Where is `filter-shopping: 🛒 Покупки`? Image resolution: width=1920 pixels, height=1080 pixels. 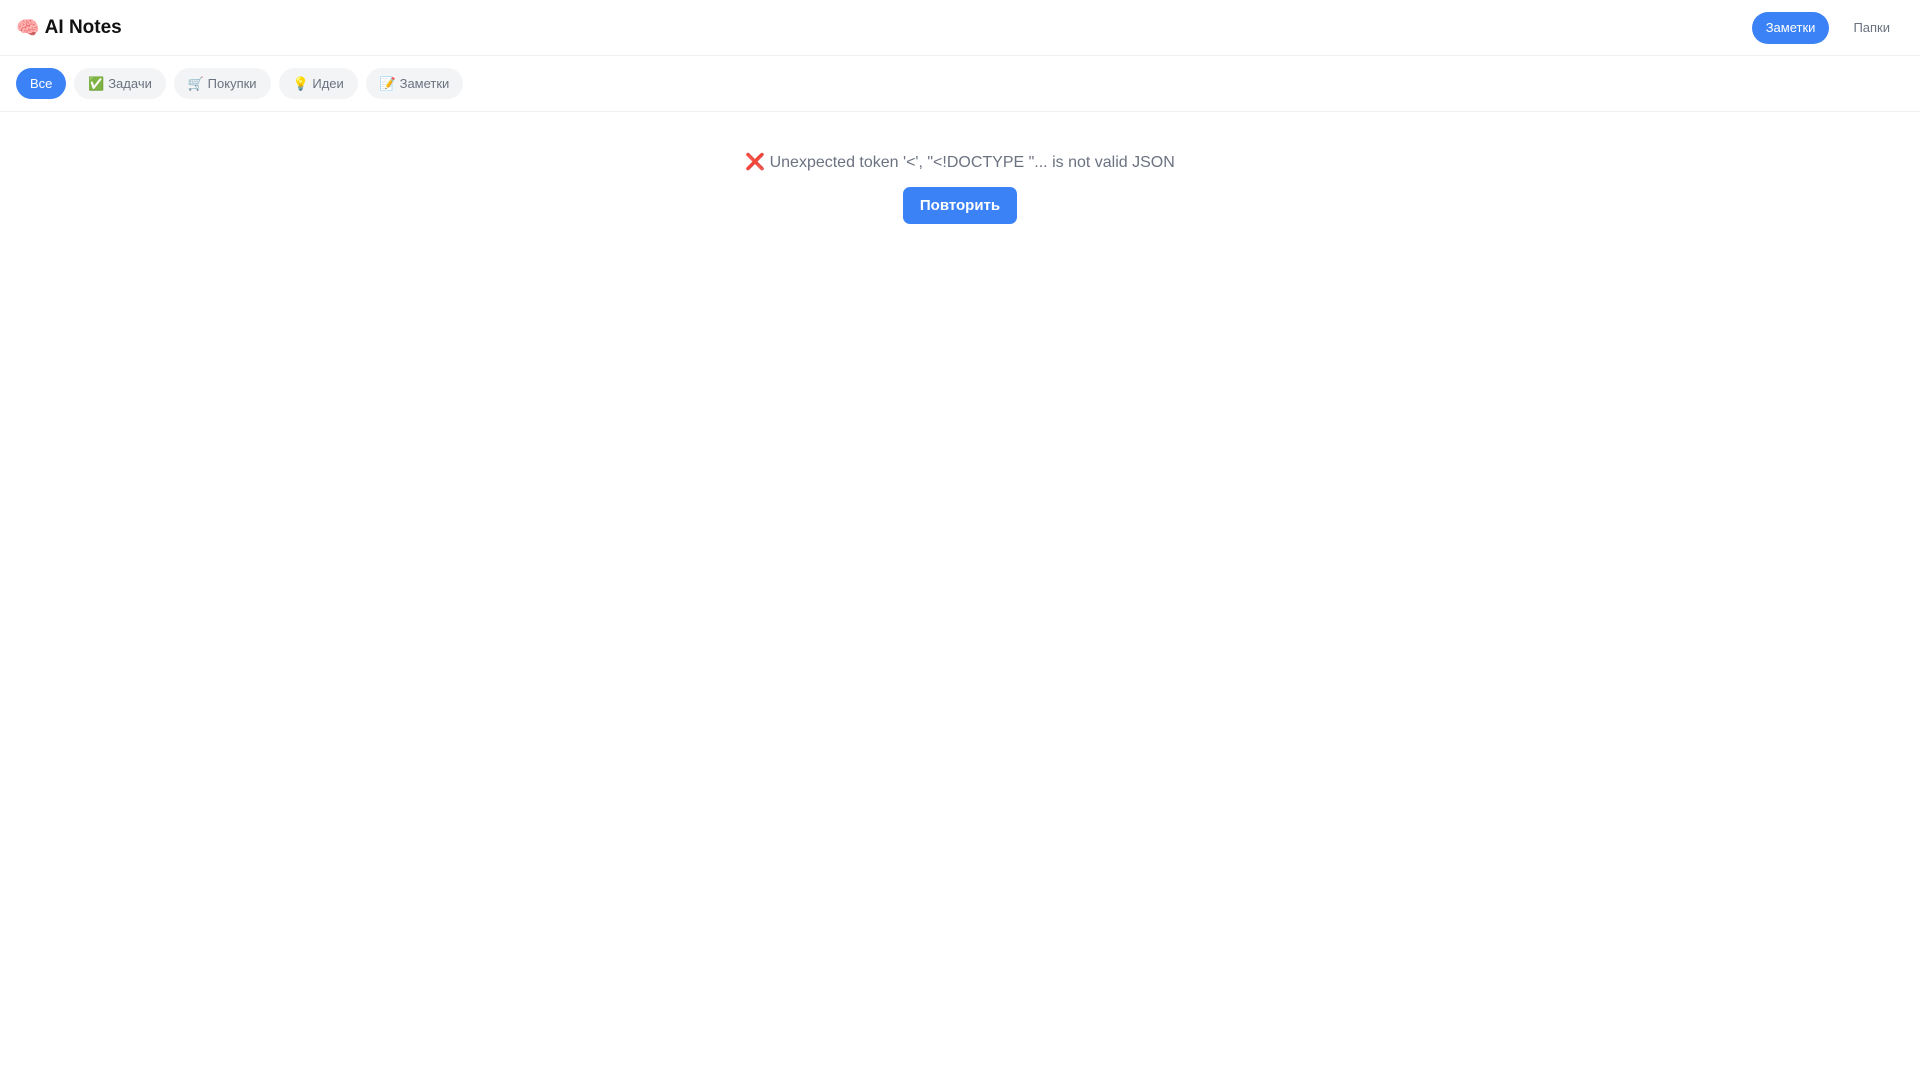
filter-shopping: 🛒 Покупки is located at coordinates (222, 83).